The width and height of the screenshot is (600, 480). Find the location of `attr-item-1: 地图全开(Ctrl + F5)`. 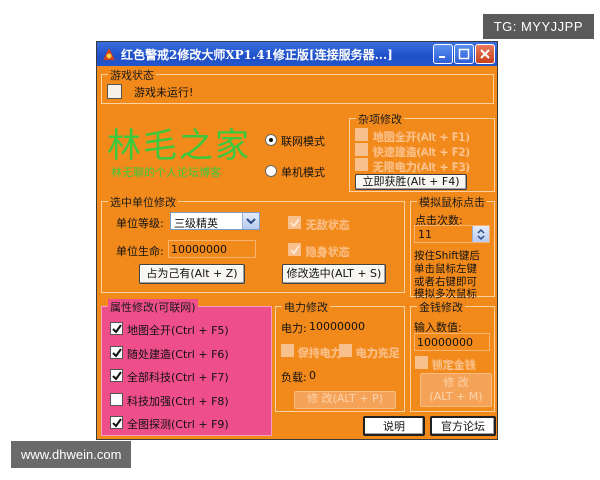

attr-item-1: 地图全开(Ctrl + F5) is located at coordinates (178, 330).